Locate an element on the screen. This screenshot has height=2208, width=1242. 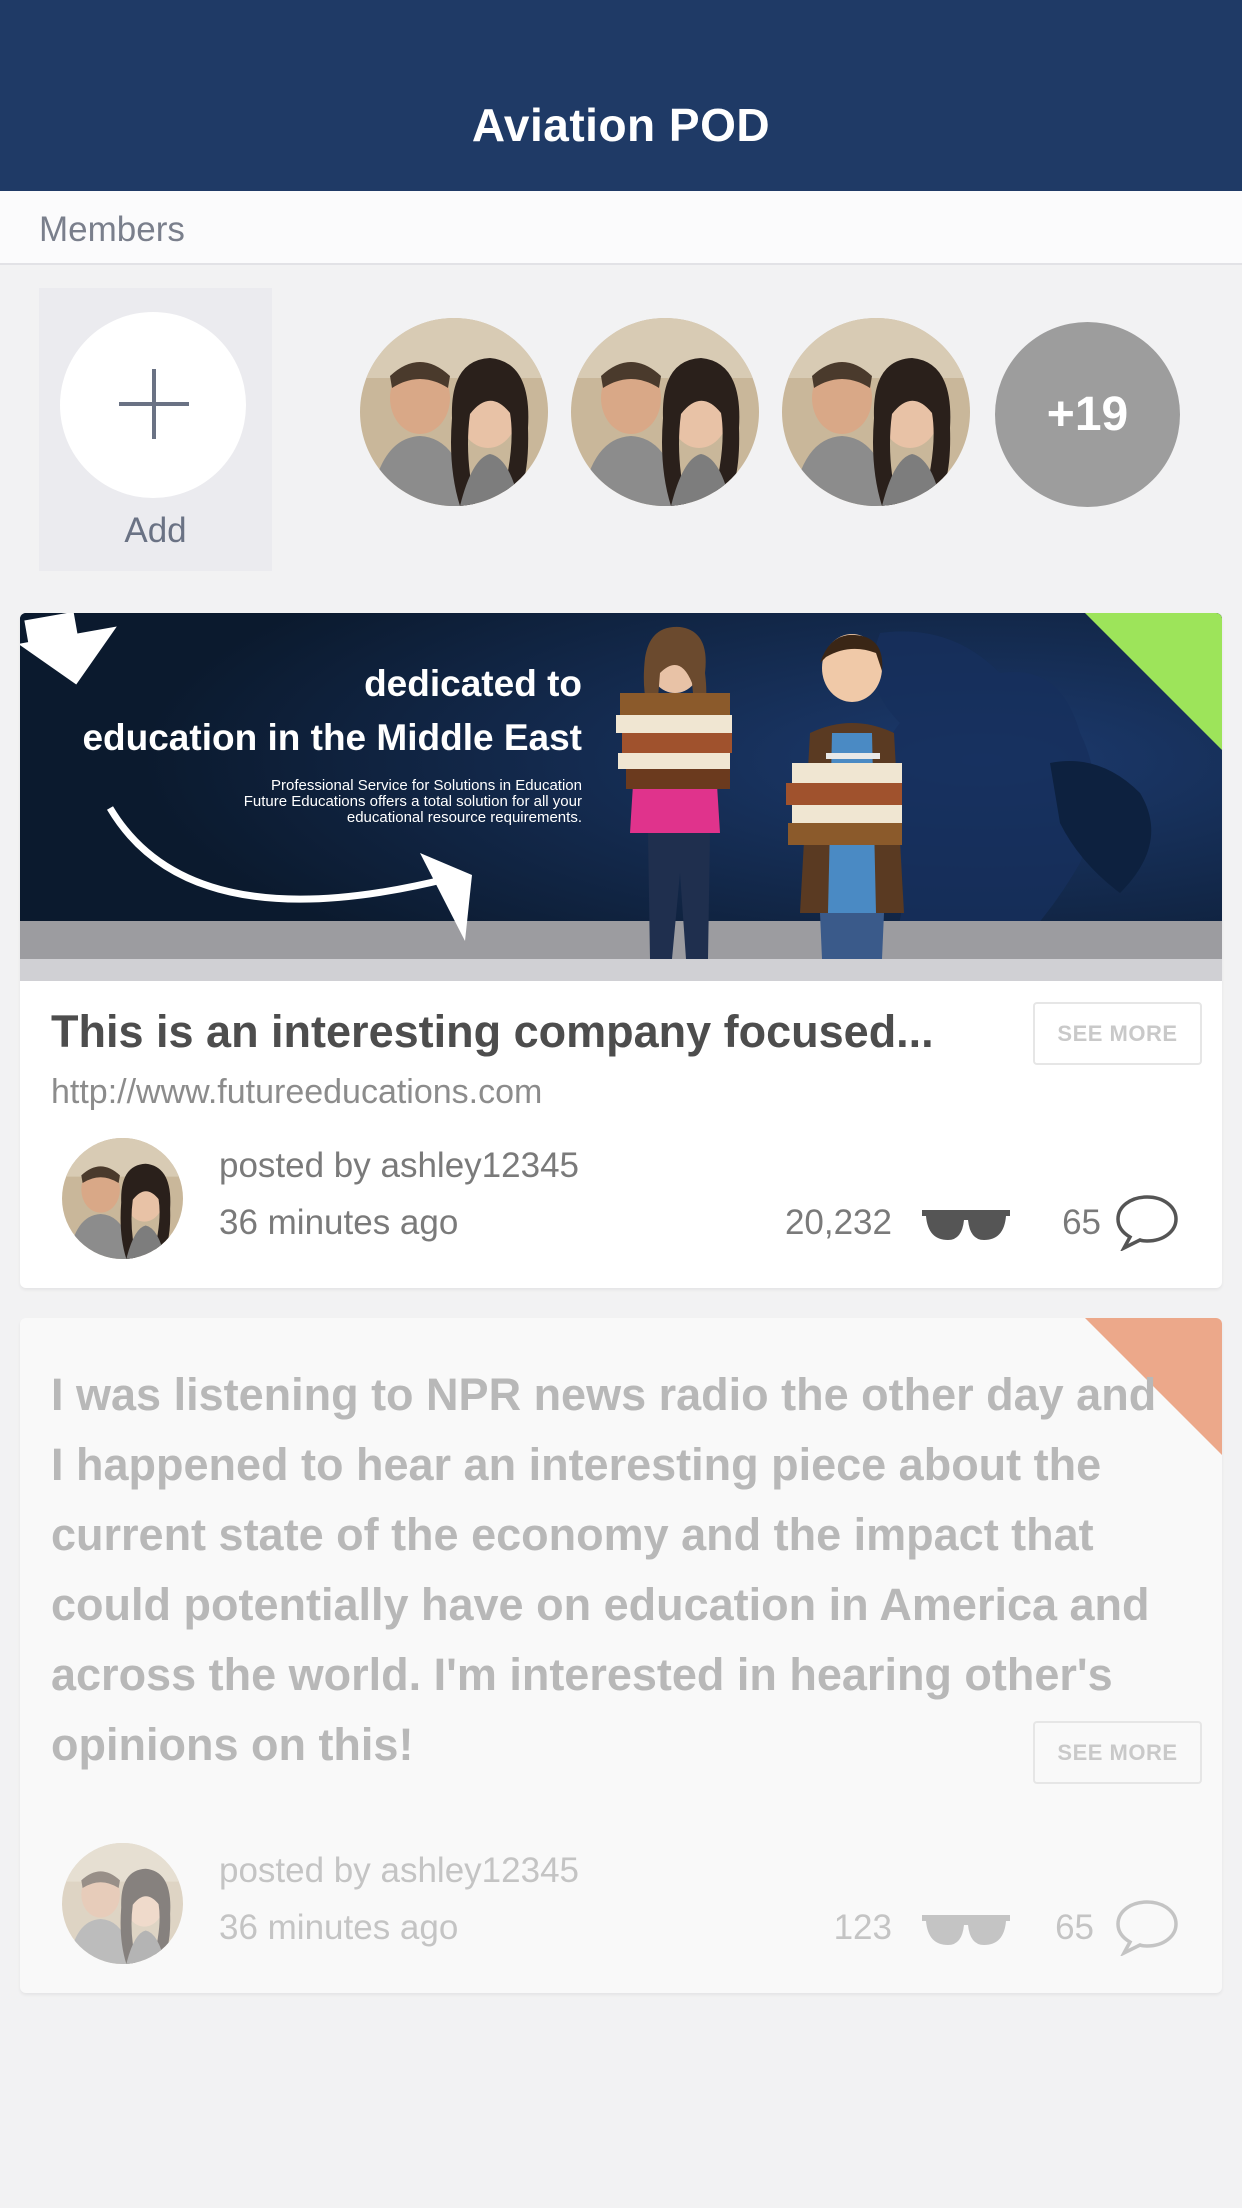
members-section-header: Members is located at coordinates (621, 228).